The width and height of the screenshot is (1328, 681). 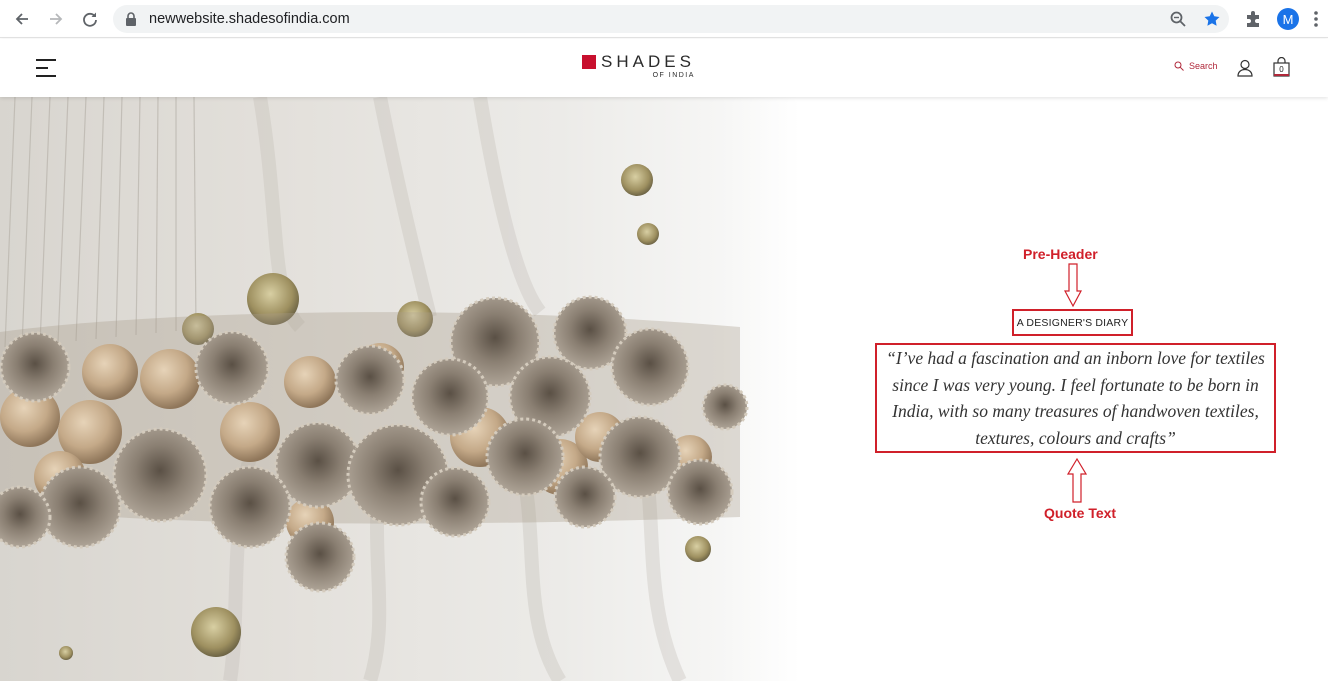 I want to click on logo-subtitle: OF INDIA, so click(x=673, y=75).